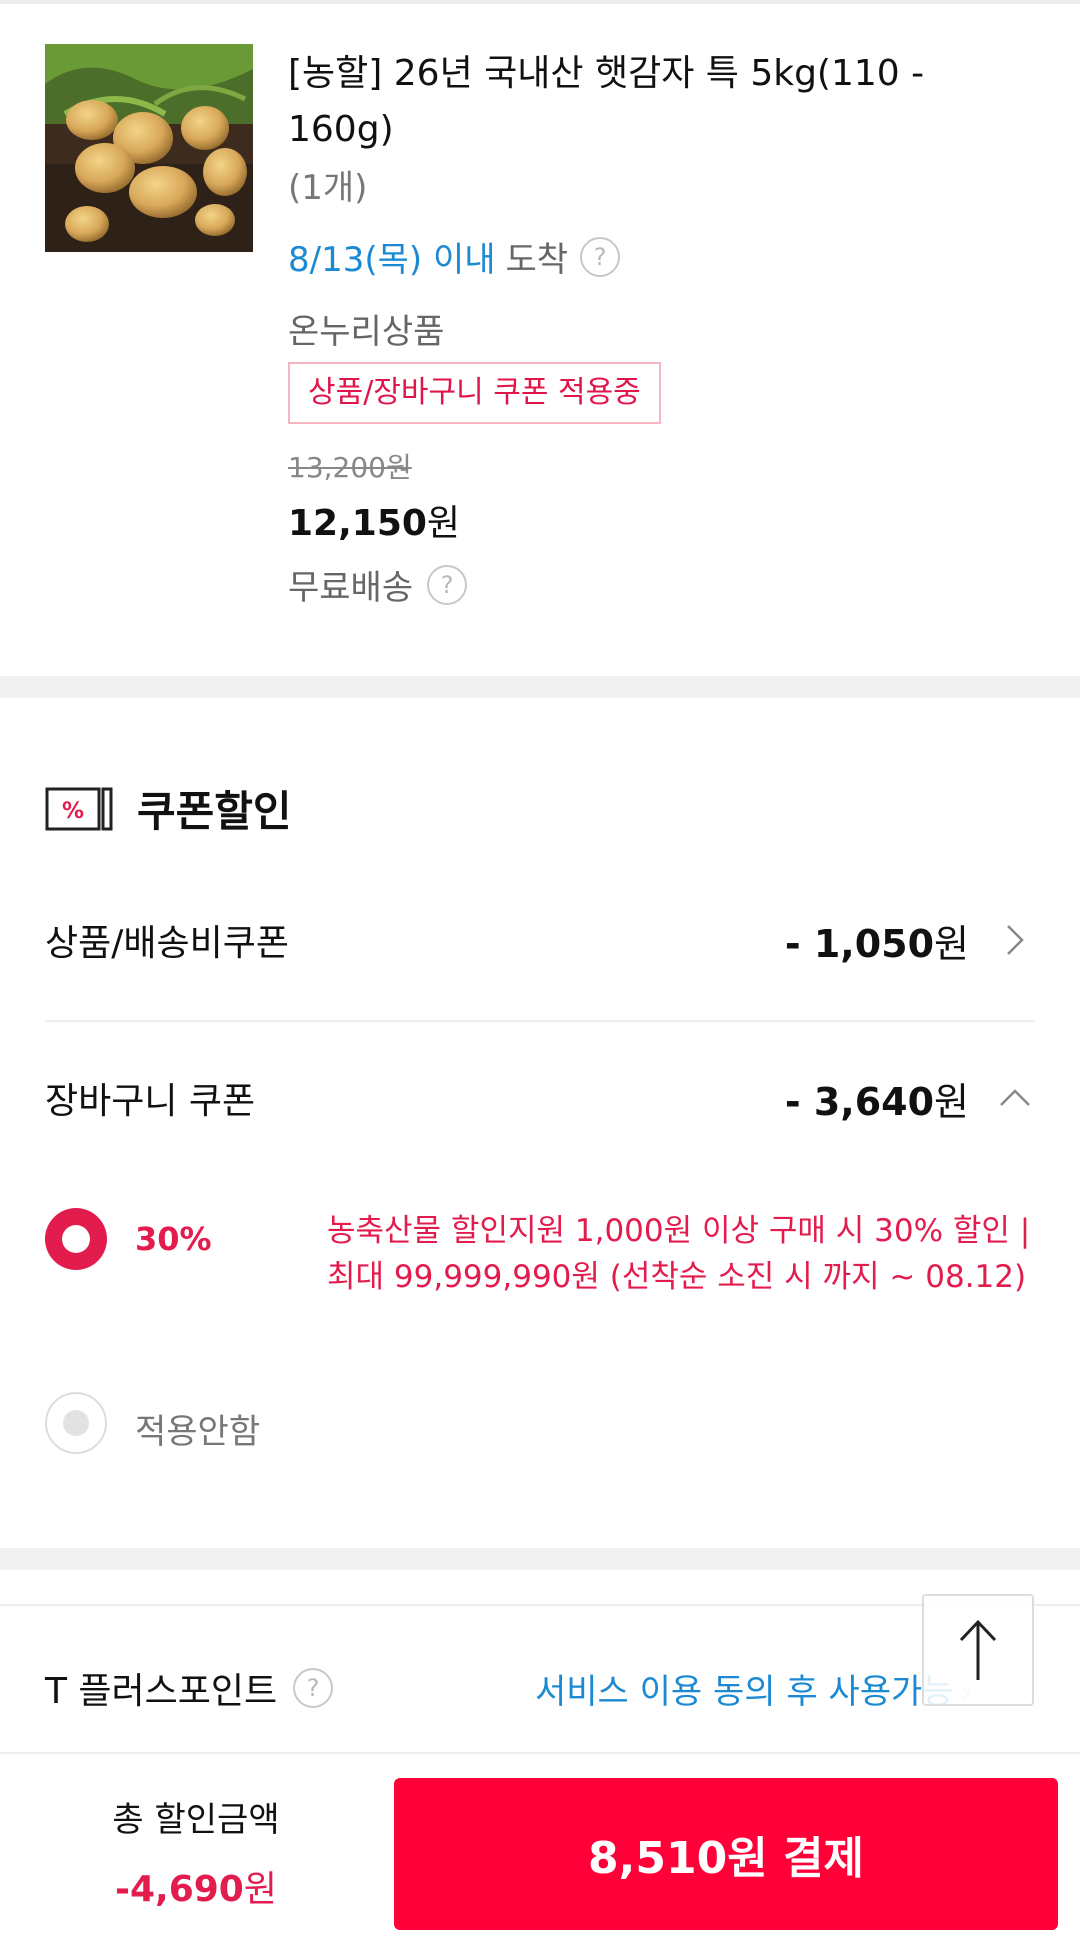 The height and width of the screenshot is (1937, 1080). What do you see at coordinates (540, 1424) in the screenshot?
I see `coupon-option-none: 적용안함` at bounding box center [540, 1424].